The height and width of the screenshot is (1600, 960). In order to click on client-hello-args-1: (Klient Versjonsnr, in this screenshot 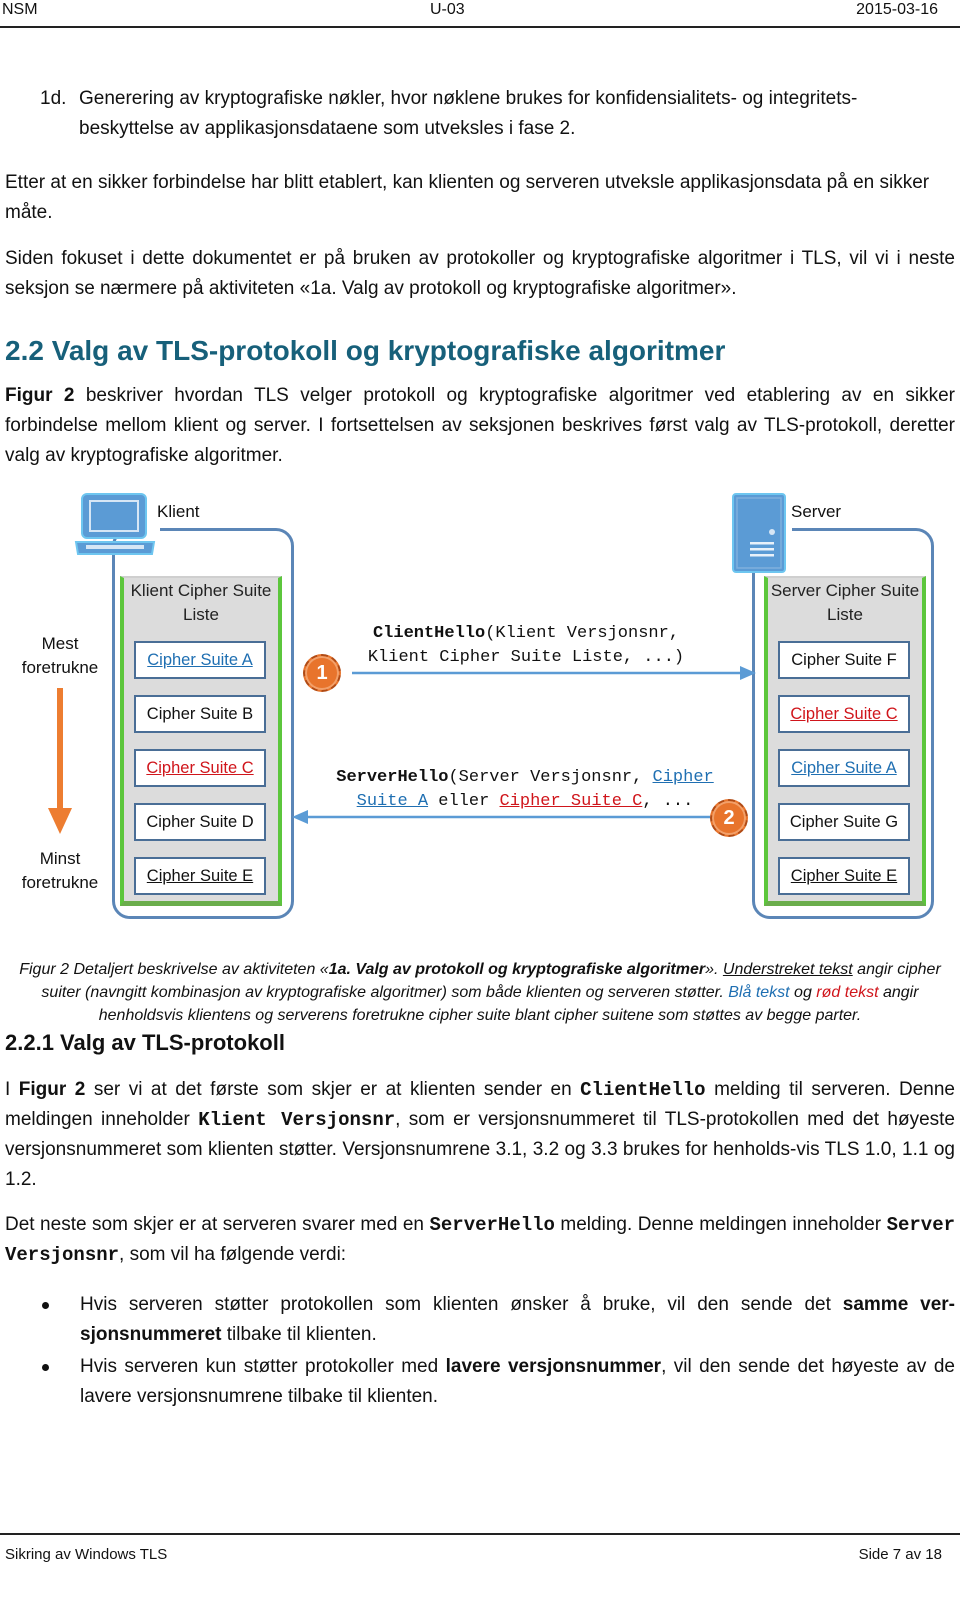, I will do `click(582, 633)`.